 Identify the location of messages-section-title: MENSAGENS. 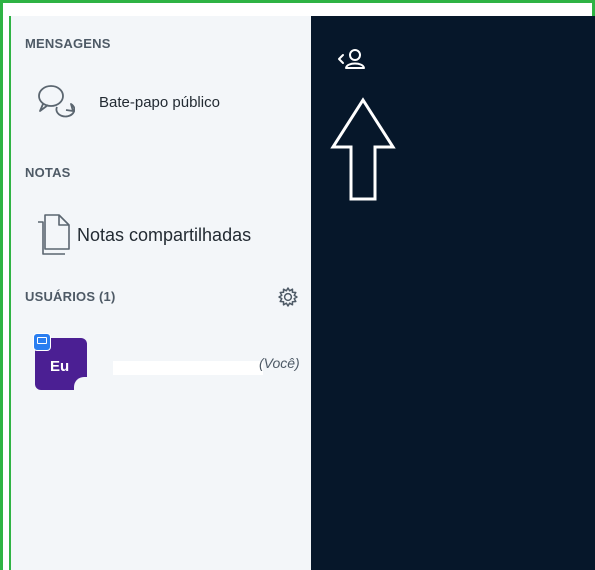
(68, 43).